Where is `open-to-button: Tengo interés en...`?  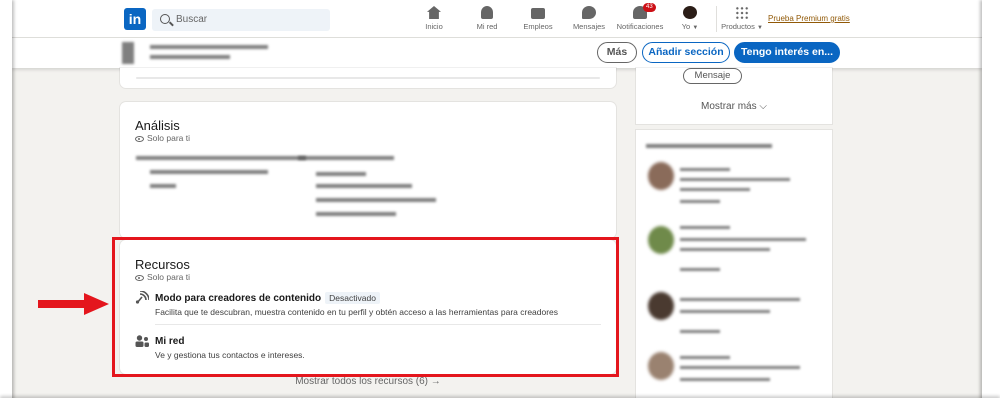
open-to-button: Tengo interés en... is located at coordinates (787, 52).